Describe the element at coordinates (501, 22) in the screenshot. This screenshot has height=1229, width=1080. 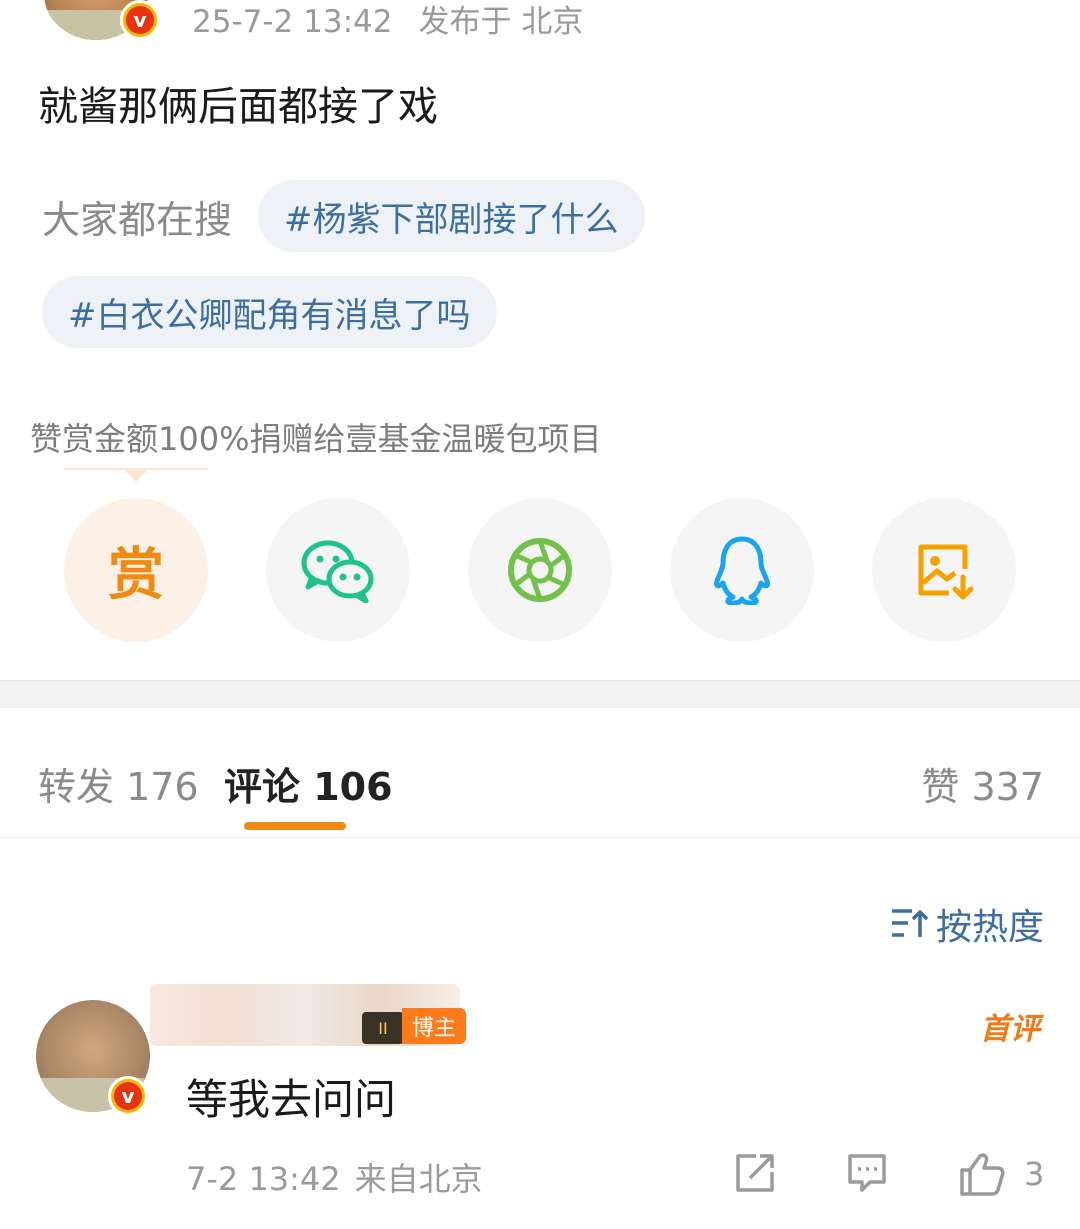
I see `post-location: 发布于 北京` at that location.